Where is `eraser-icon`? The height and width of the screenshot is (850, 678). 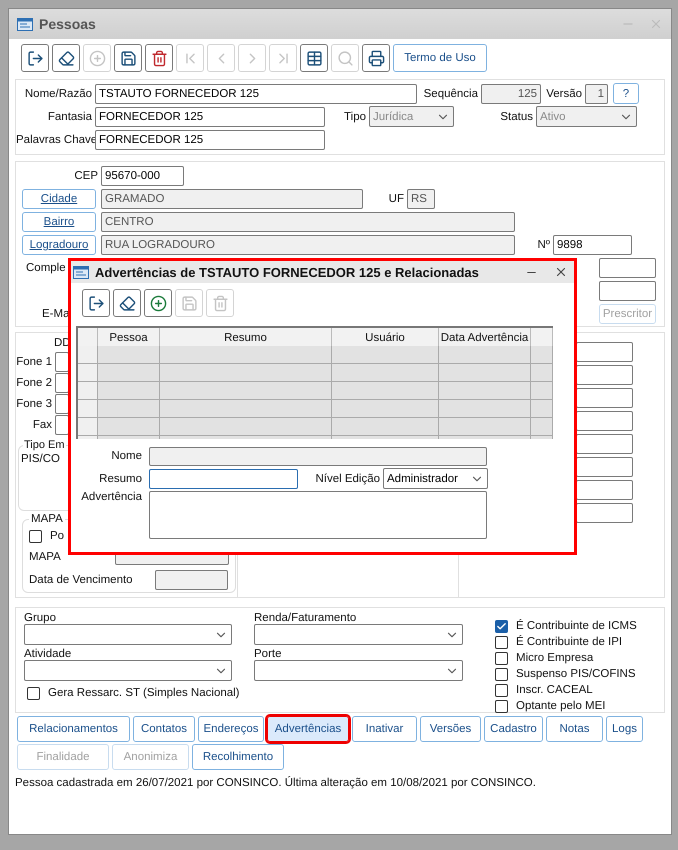
eraser-icon is located at coordinates (127, 303).